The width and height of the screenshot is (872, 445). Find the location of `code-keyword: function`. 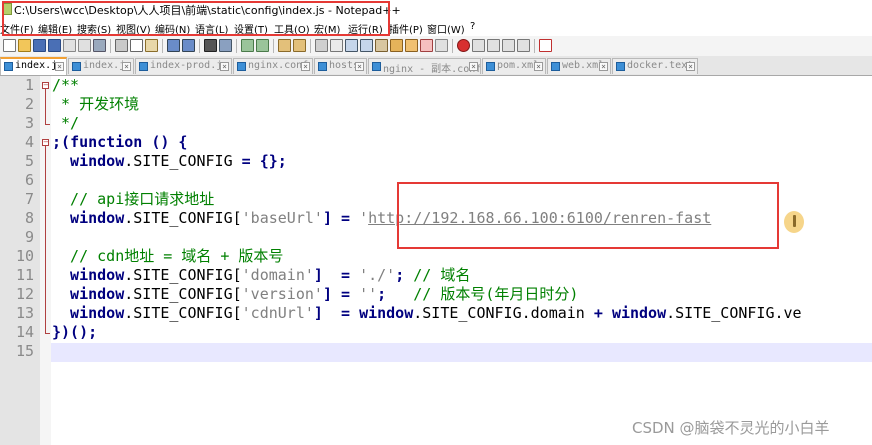

code-keyword: function is located at coordinates (106, 142).